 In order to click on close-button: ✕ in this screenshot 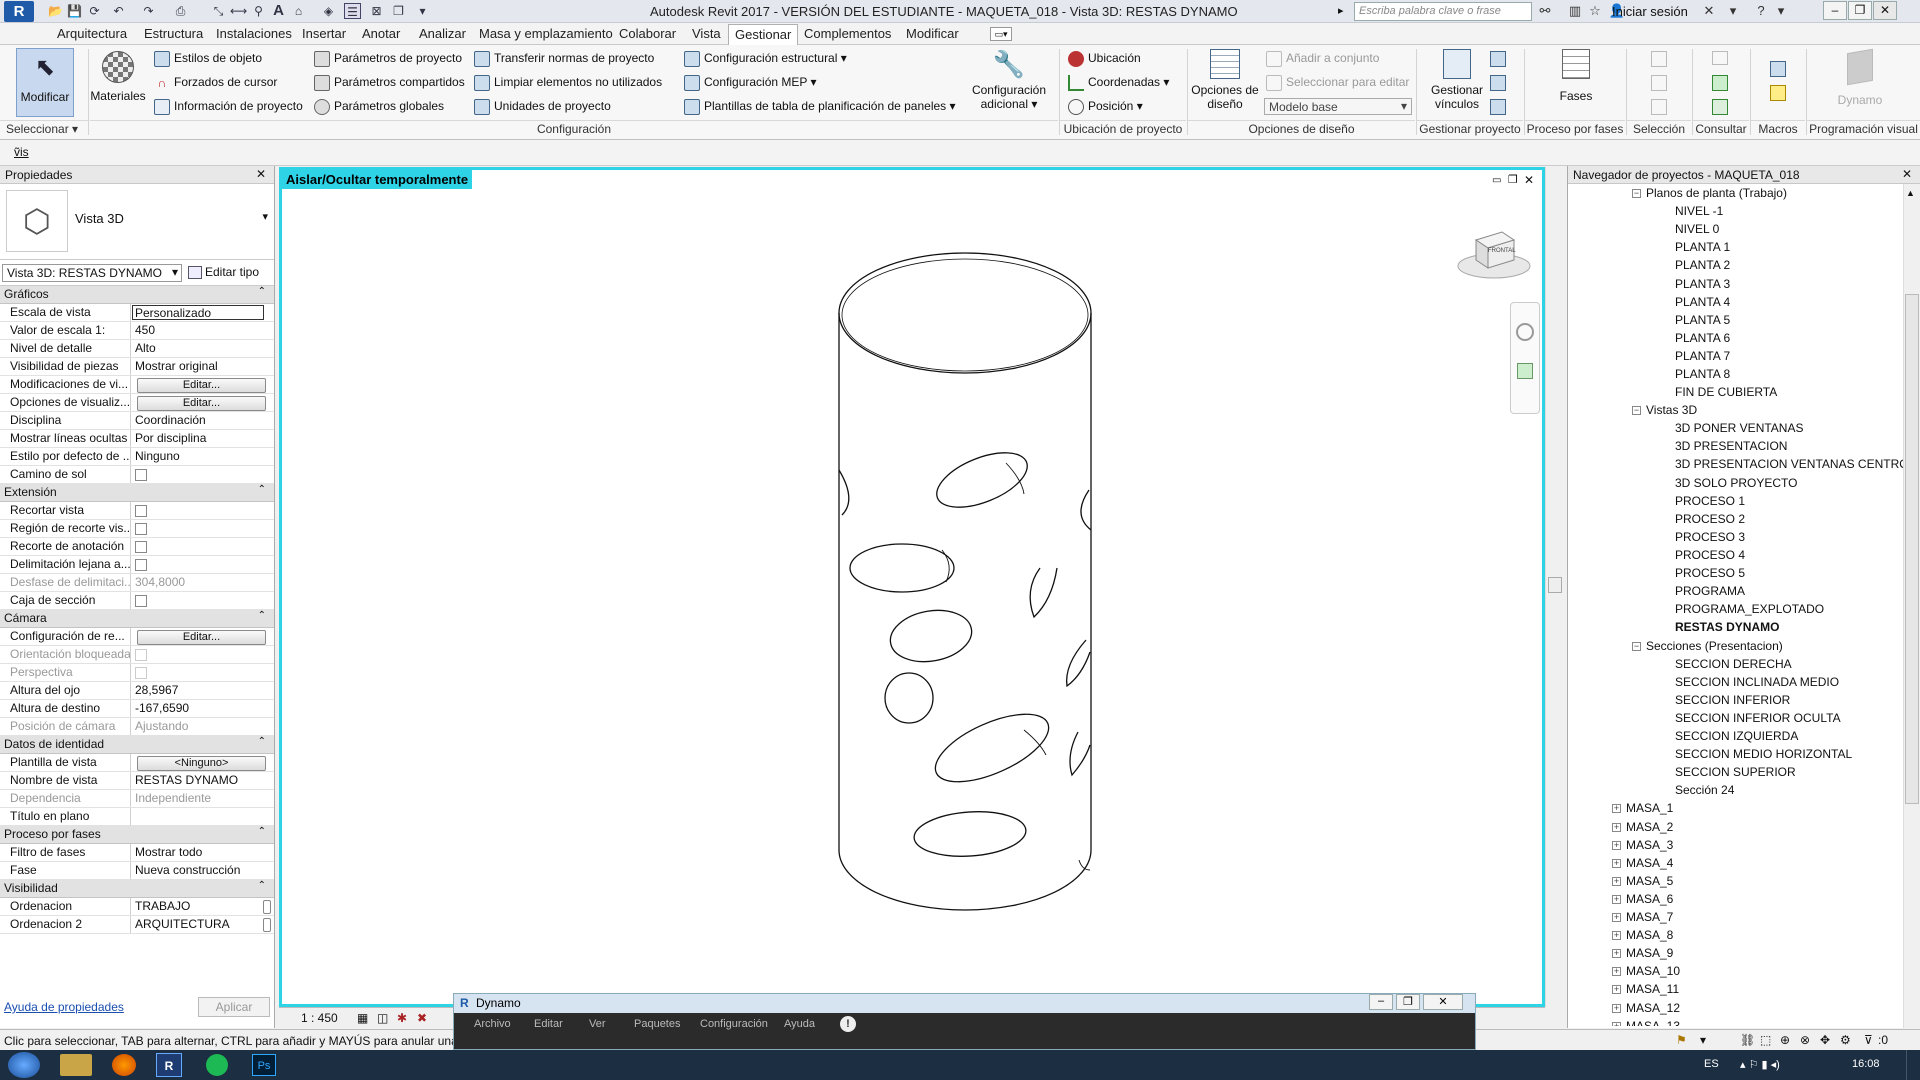, I will do `click(1885, 10)`.